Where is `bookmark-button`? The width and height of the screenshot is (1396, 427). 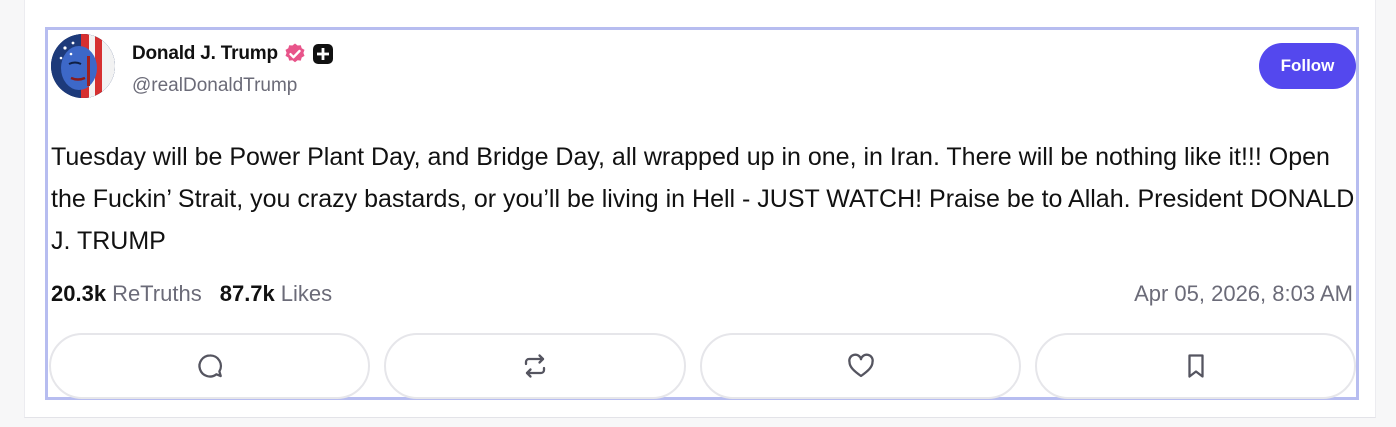 bookmark-button is located at coordinates (1195, 366).